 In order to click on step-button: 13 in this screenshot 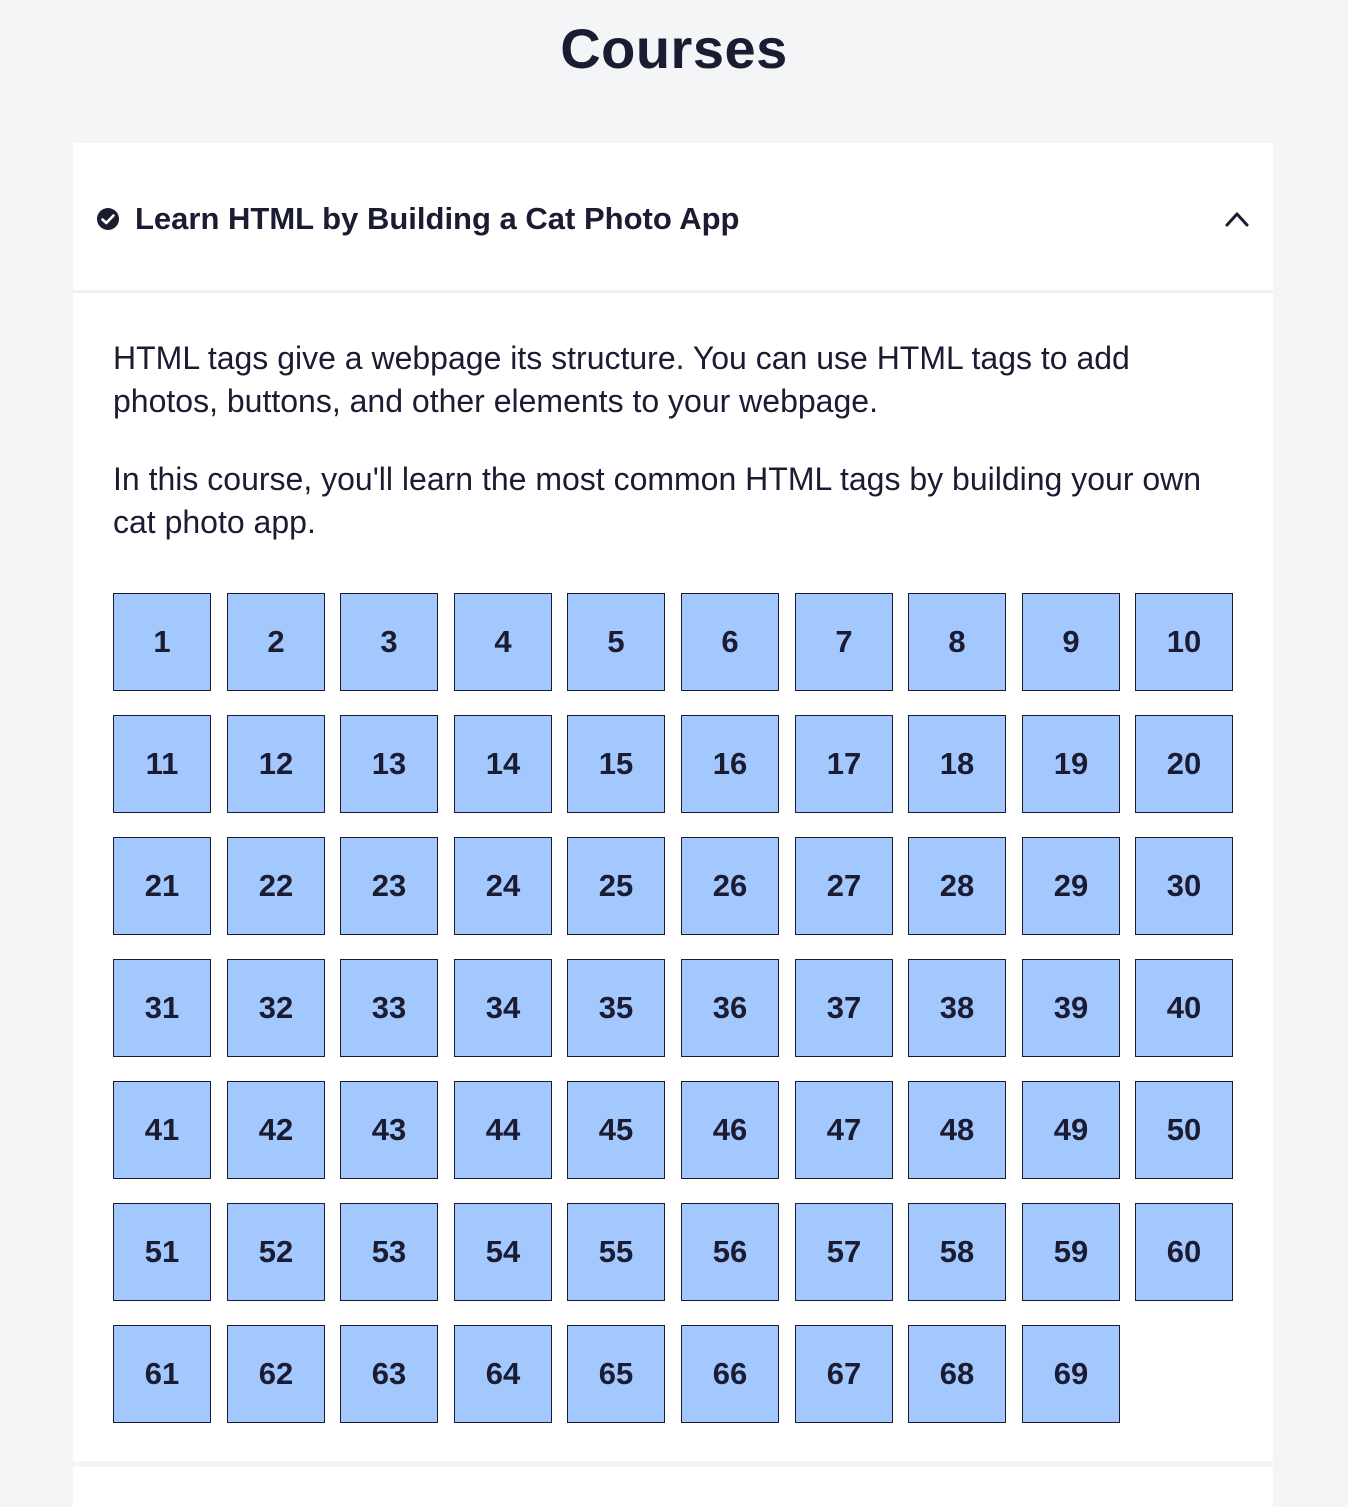, I will do `click(389, 764)`.